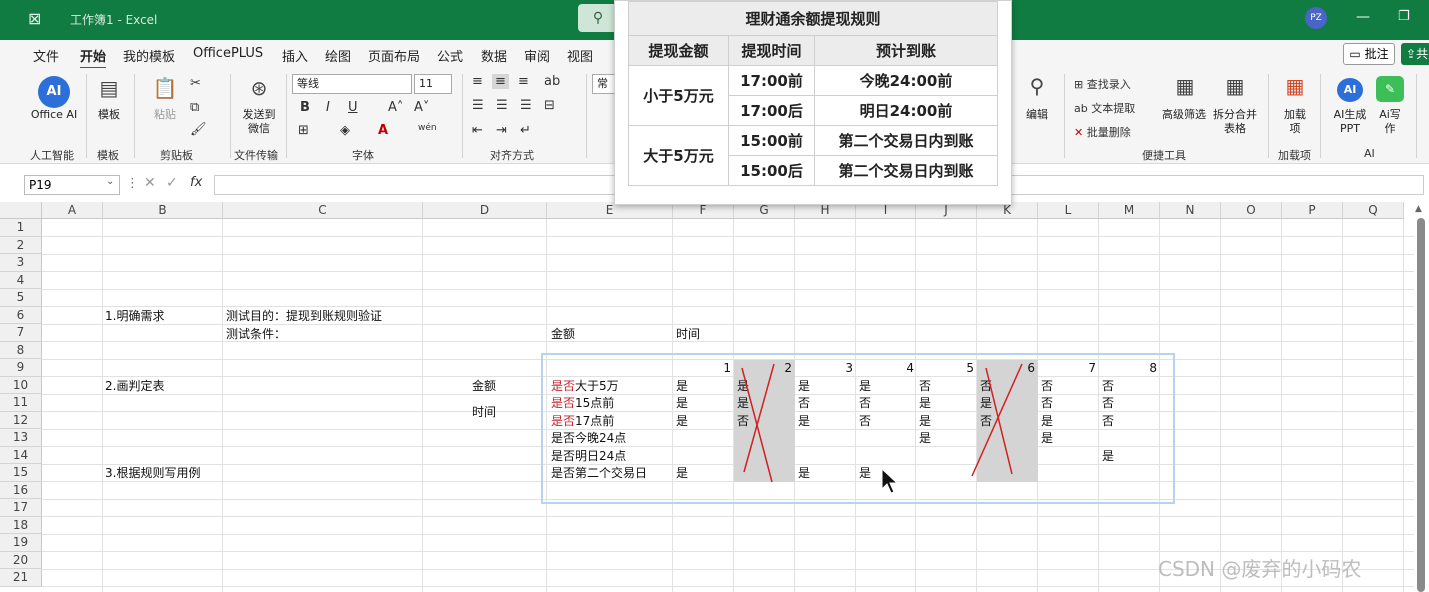 Image resolution: width=1429 pixels, height=592 pixels. I want to click on addin-button: 加载项, so click(1295, 122).